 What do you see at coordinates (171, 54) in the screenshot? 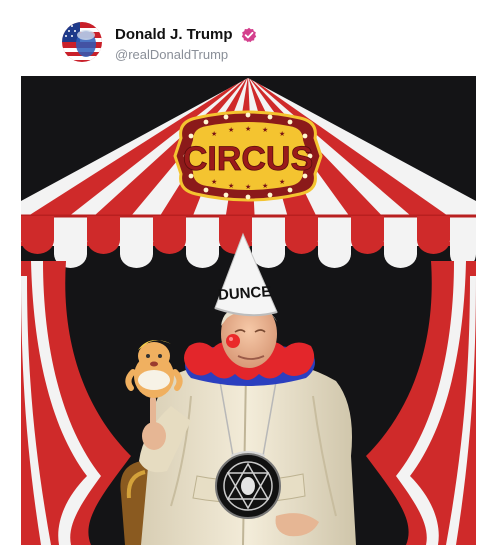
I see `author-handle: @realDonaldTrump` at bounding box center [171, 54].